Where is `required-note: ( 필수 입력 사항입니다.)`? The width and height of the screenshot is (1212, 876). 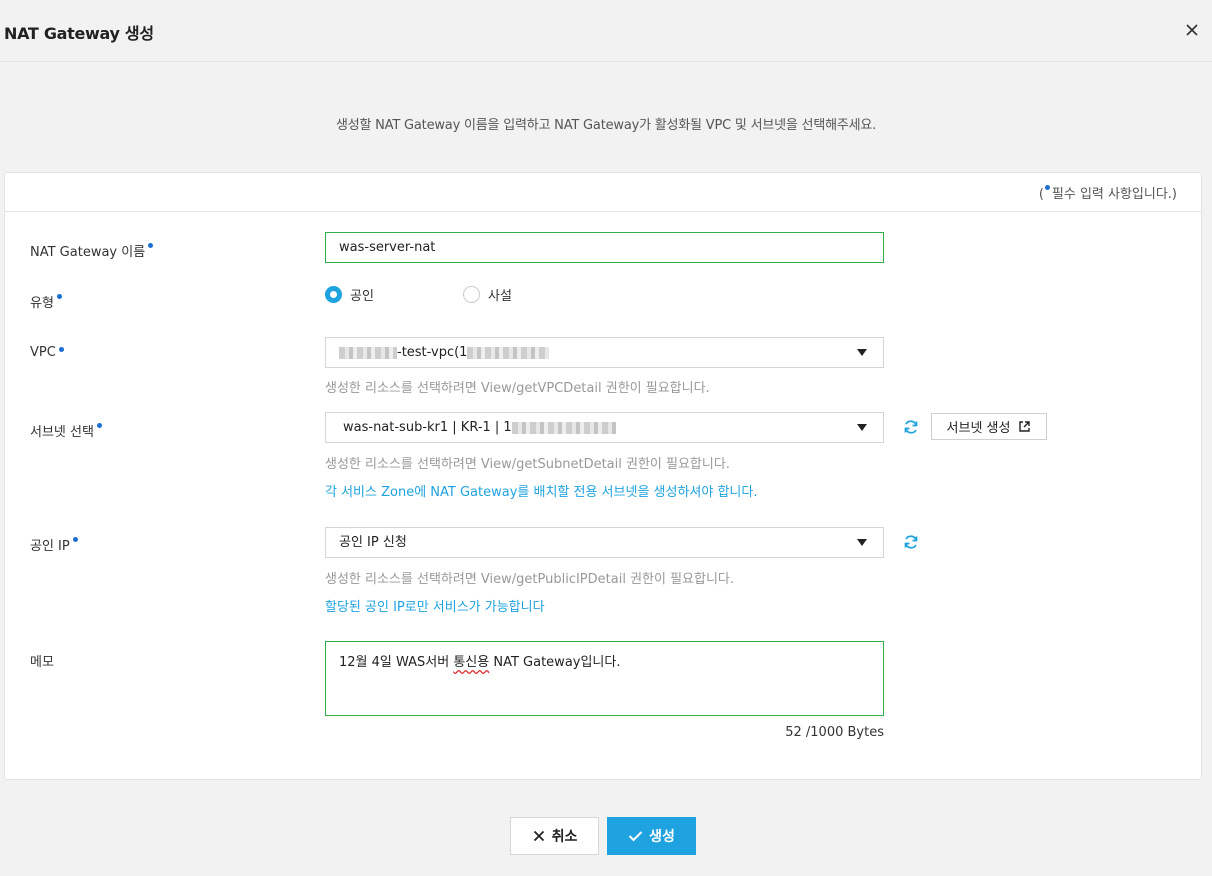 required-note: ( 필수 입력 사항입니다.) is located at coordinates (1108, 192).